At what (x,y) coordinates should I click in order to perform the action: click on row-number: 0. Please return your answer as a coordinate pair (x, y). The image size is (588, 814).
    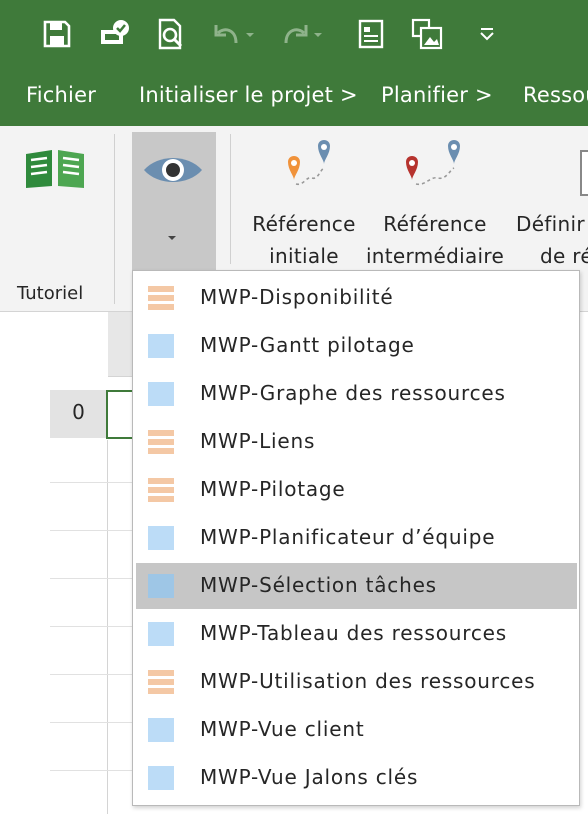
    Looking at the image, I should click on (78, 412).